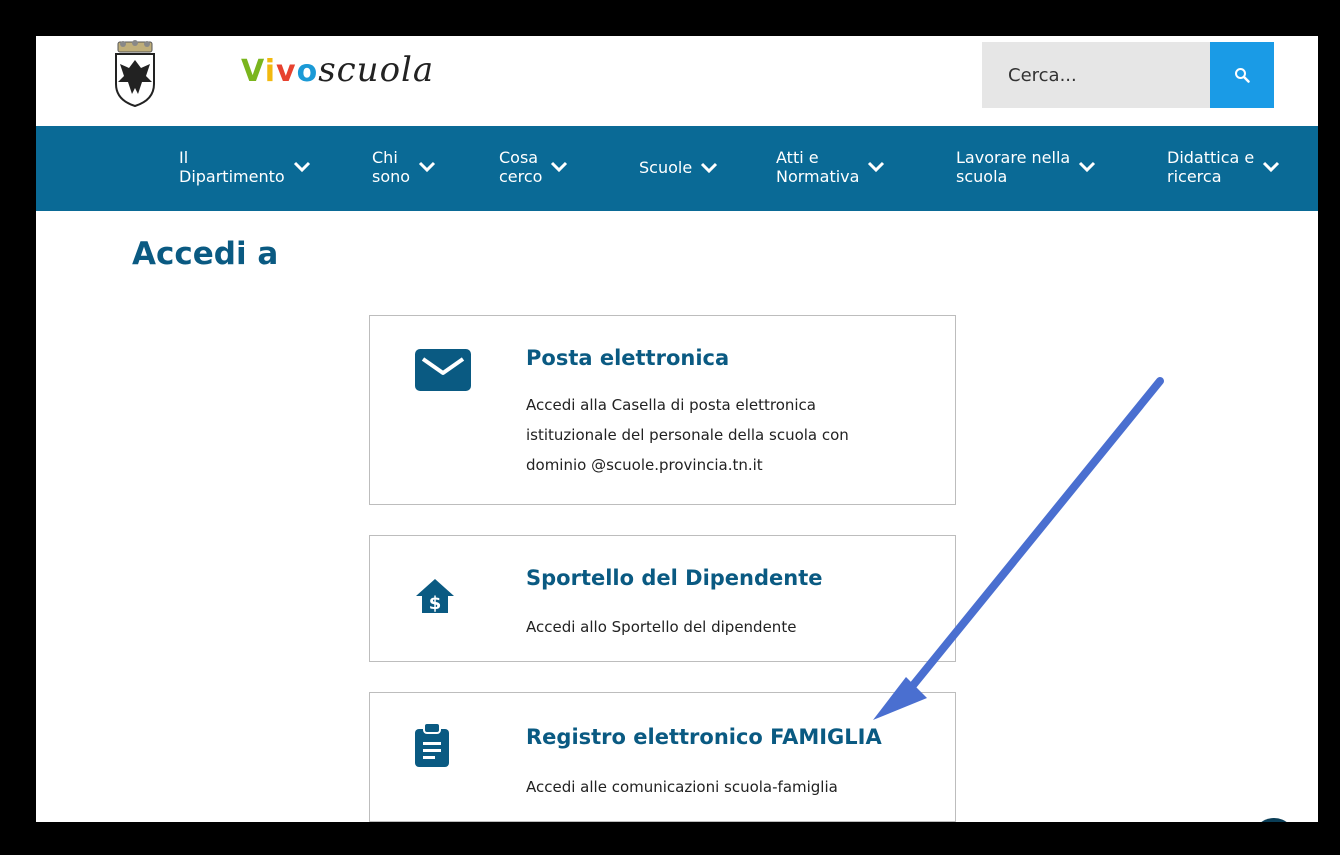  I want to click on search-icon, so click(1242, 75).